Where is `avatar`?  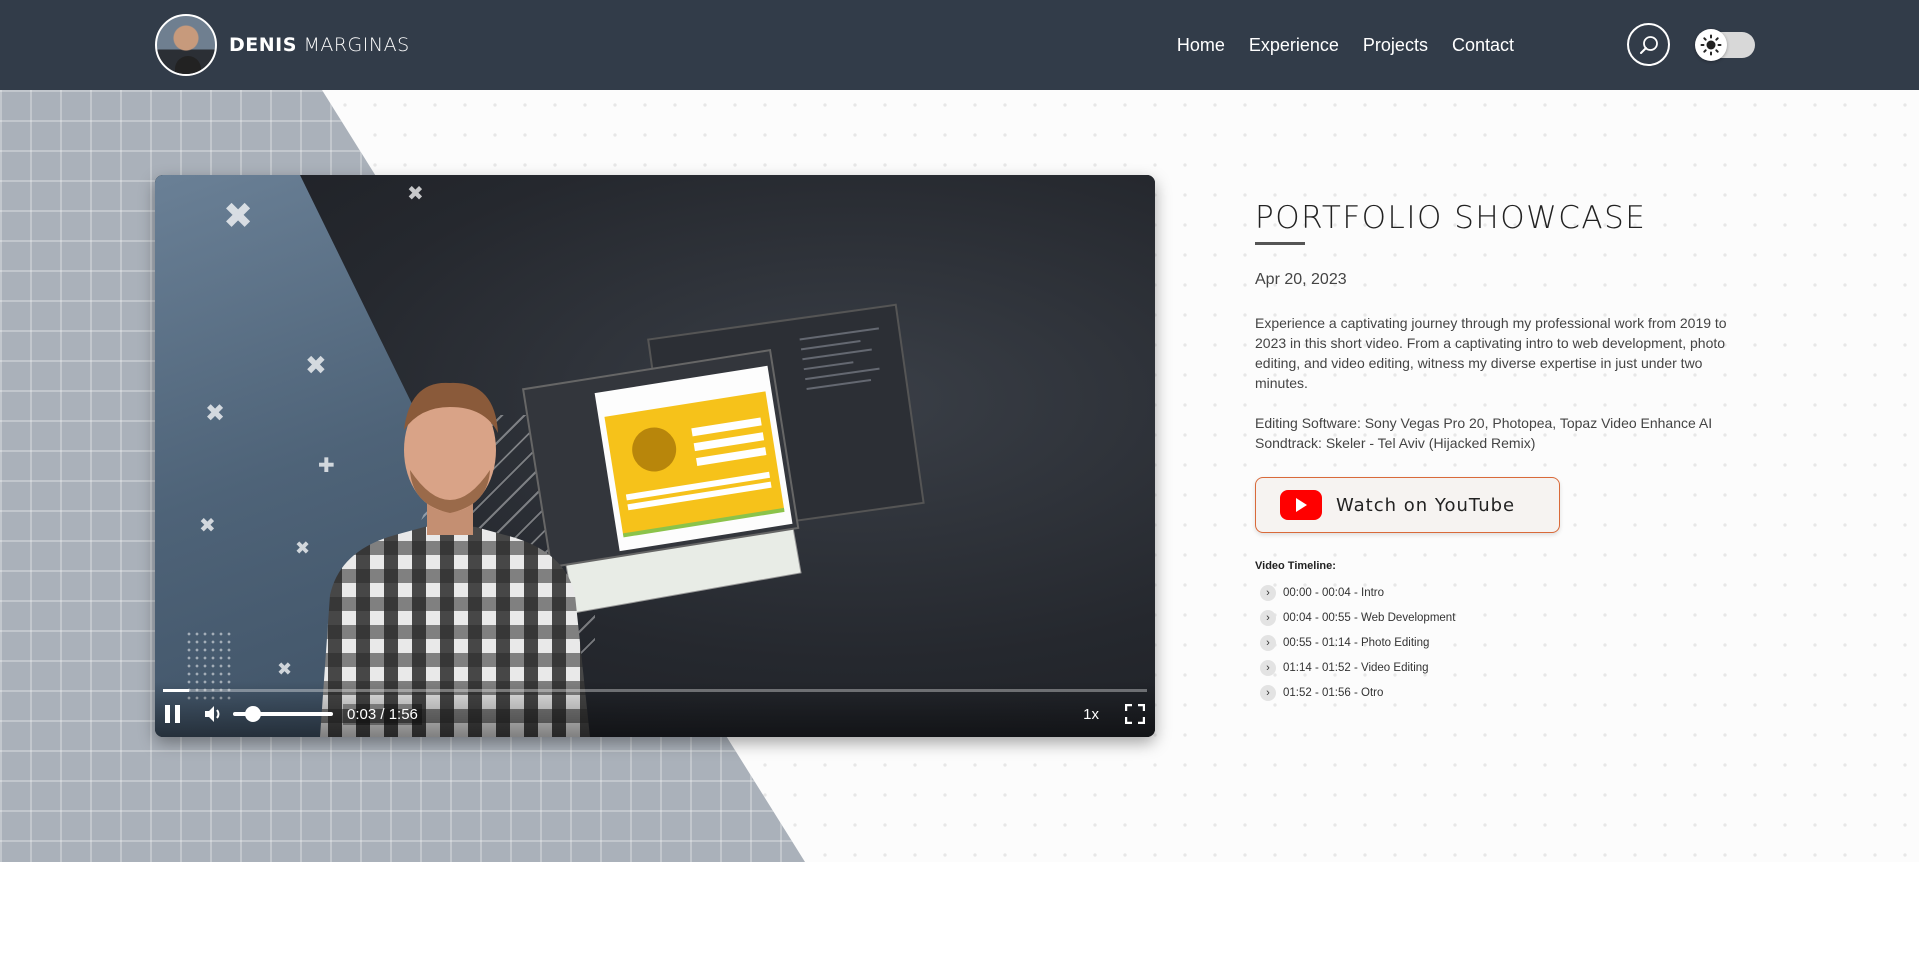 avatar is located at coordinates (186, 45).